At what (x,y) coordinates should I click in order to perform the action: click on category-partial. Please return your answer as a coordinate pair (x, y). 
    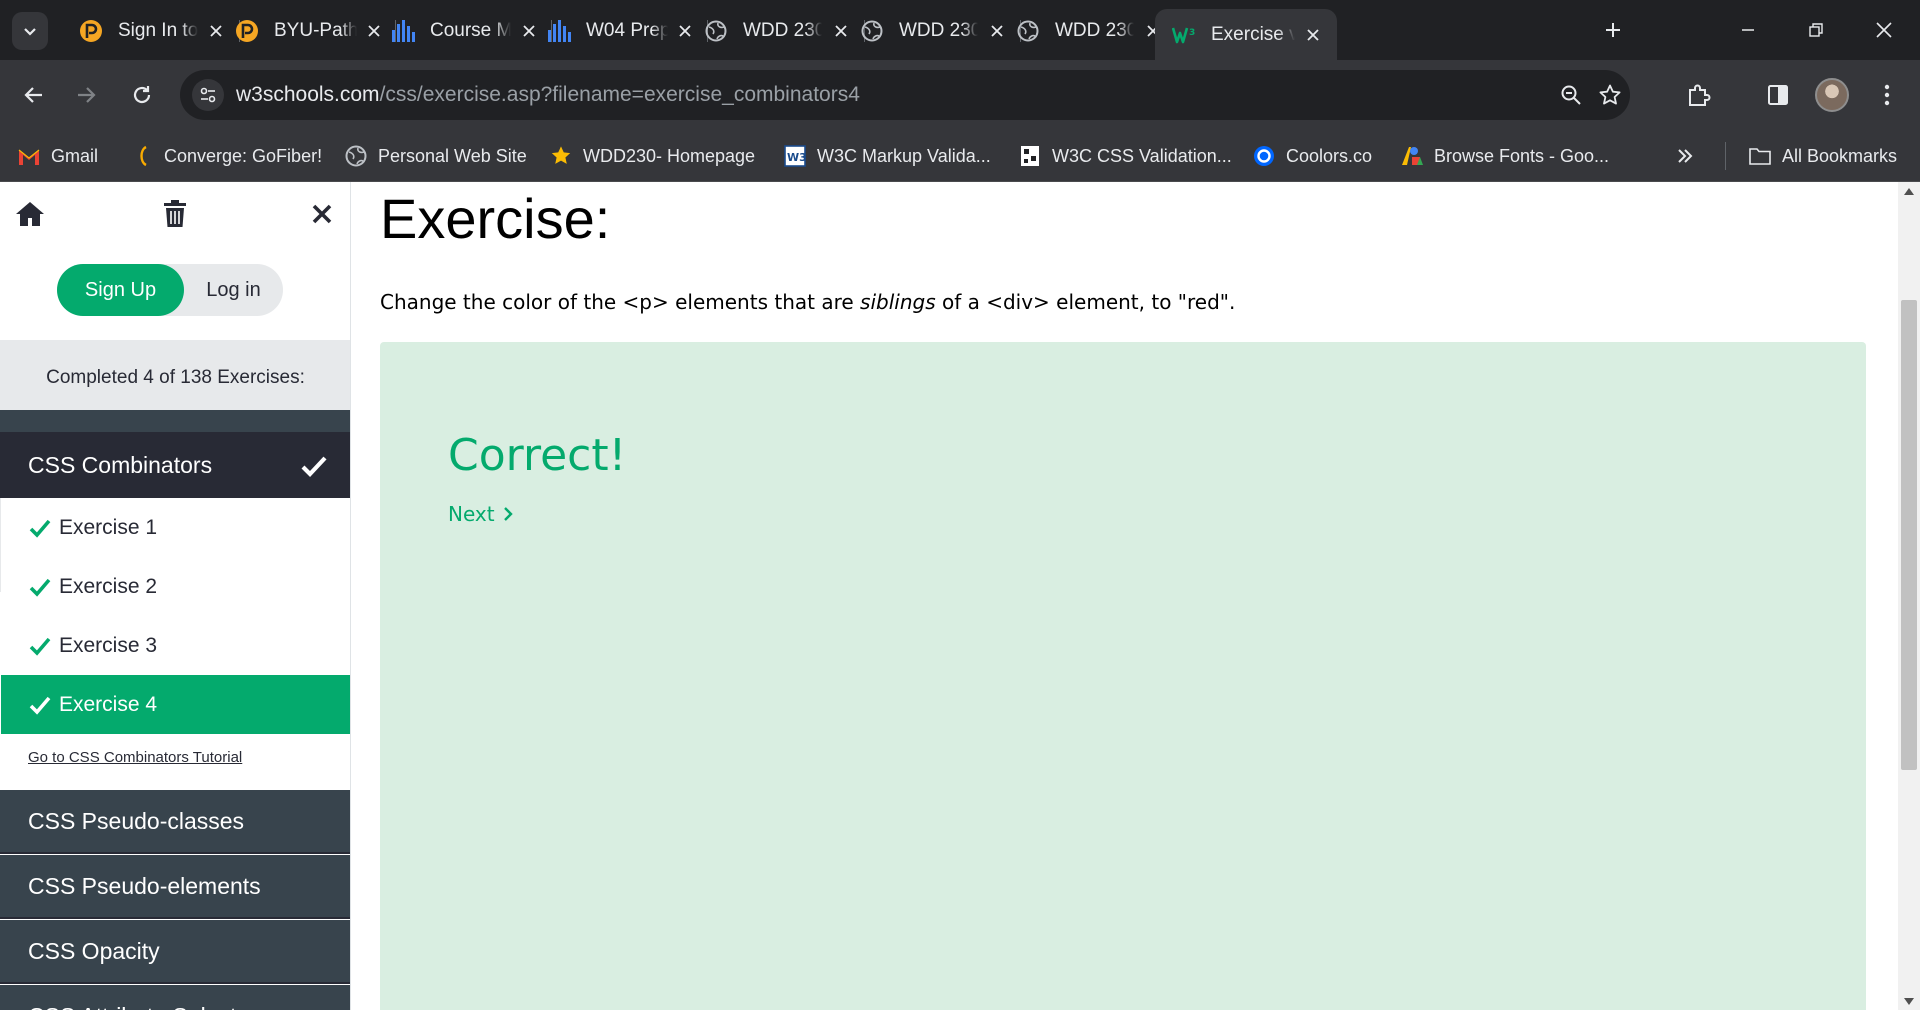
    Looking at the image, I should click on (175, 422).